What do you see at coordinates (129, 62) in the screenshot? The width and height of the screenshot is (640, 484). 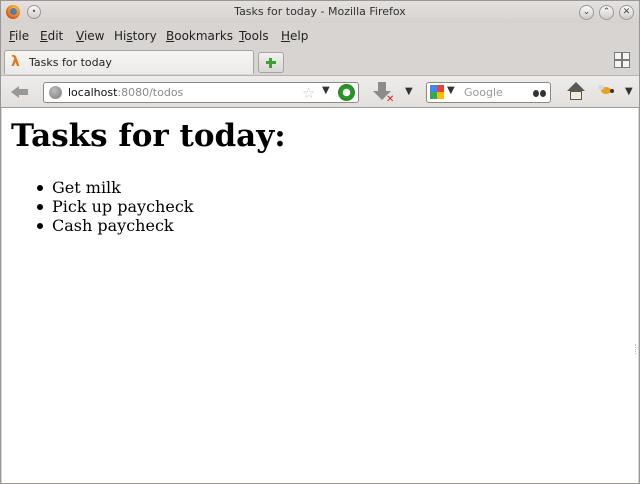 I see `tab-tasks-for-today: λ Tasks for today` at bounding box center [129, 62].